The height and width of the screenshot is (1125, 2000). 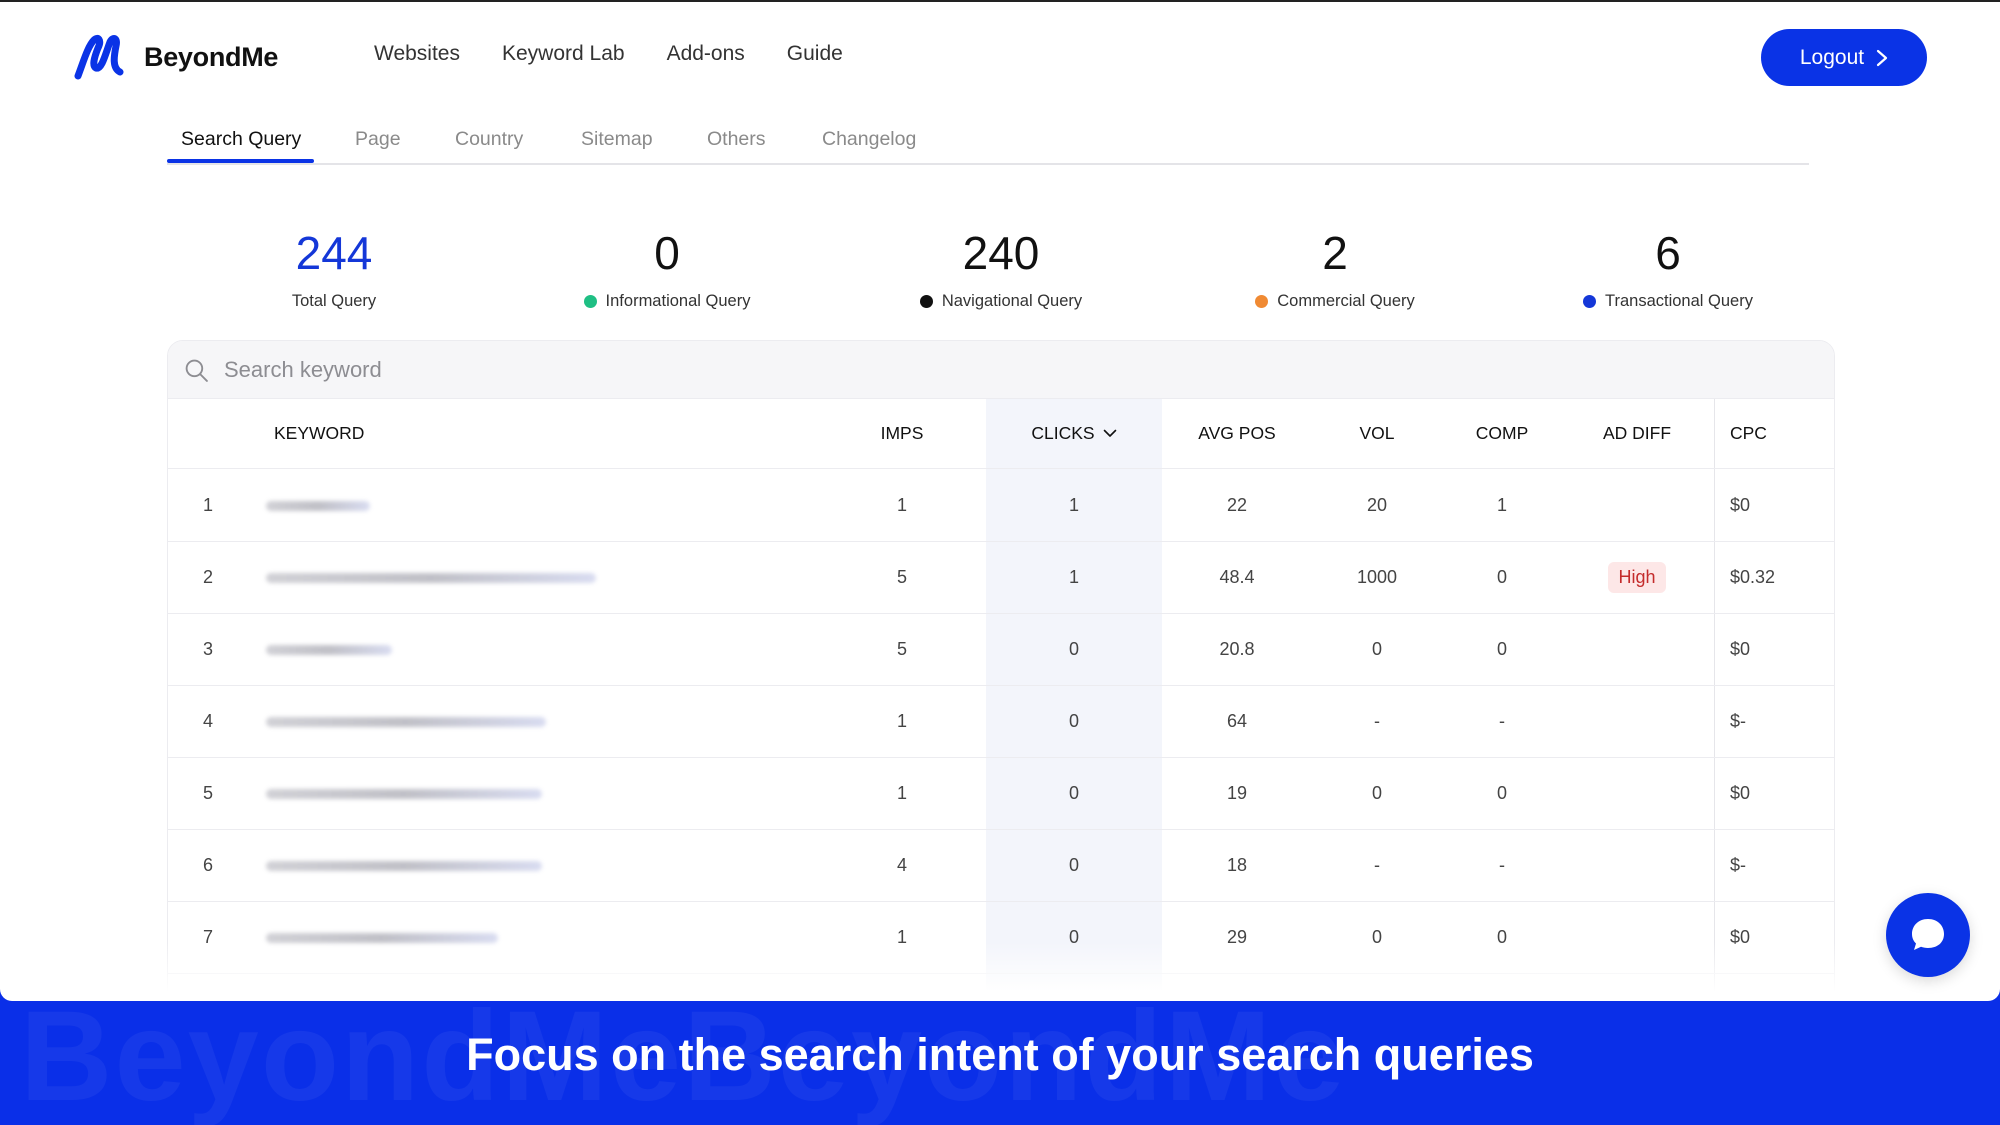 I want to click on tab-page: Page, so click(x=378, y=139).